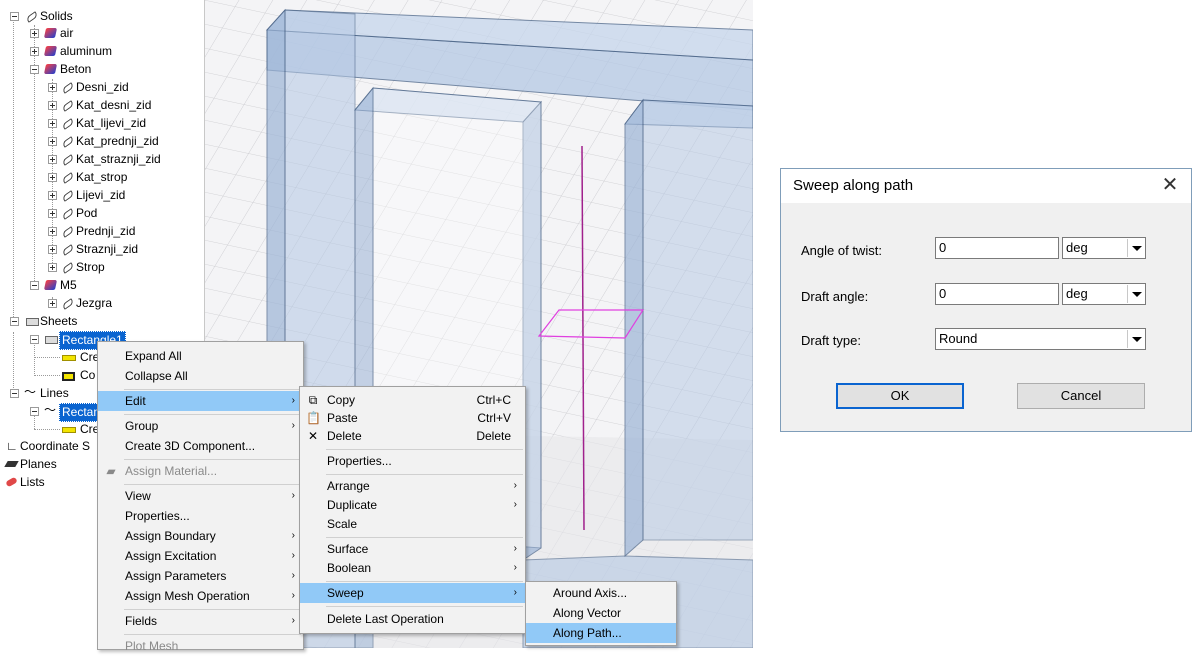 This screenshot has width=1192, height=656. What do you see at coordinates (601, 613) in the screenshot?
I see `menu-item-along-vector: Along Vector` at bounding box center [601, 613].